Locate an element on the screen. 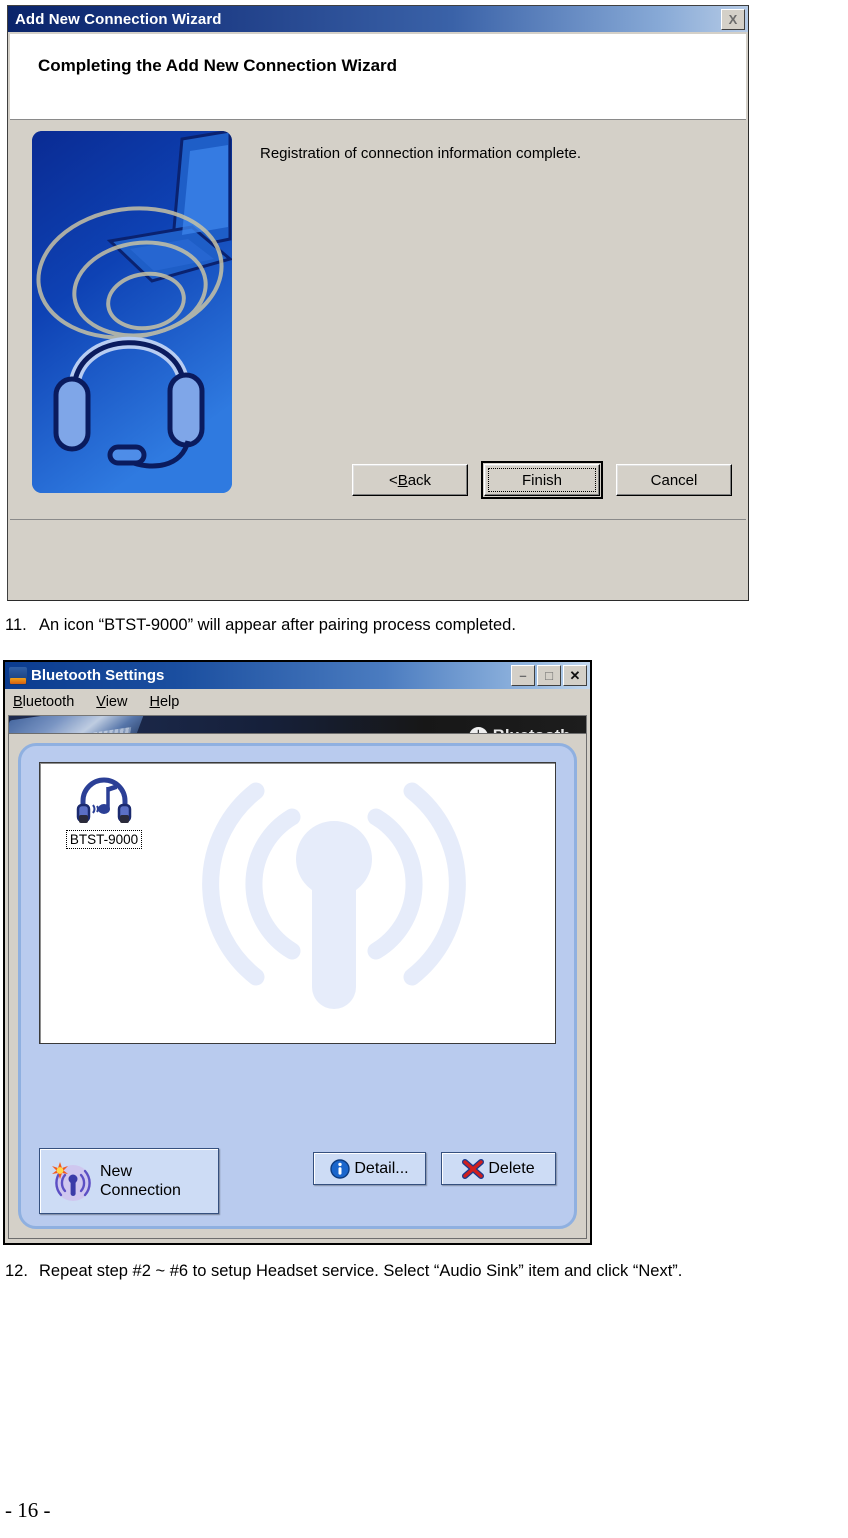 Image resolution: width=848 pixels, height=1538 pixels. step-11-number: 11. is located at coordinates (16, 625).